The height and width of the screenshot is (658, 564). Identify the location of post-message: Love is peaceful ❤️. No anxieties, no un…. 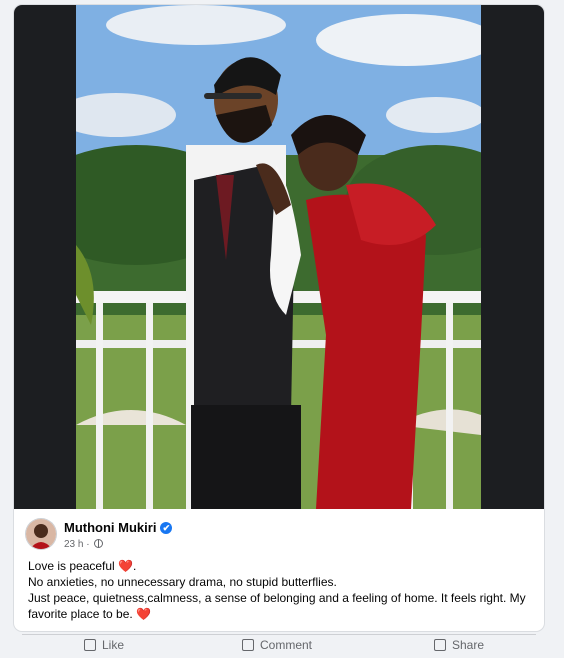
(280, 590).